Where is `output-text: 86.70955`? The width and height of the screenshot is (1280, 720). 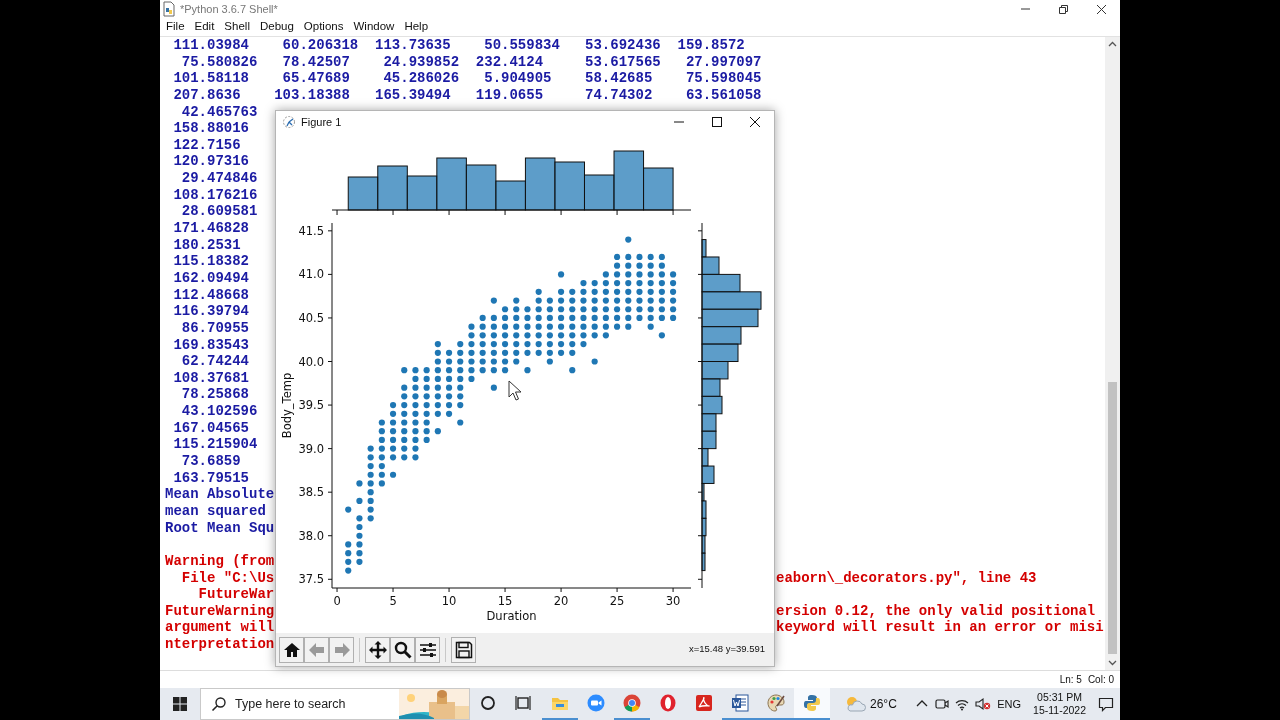 output-text: 86.70955 is located at coordinates (214, 328).